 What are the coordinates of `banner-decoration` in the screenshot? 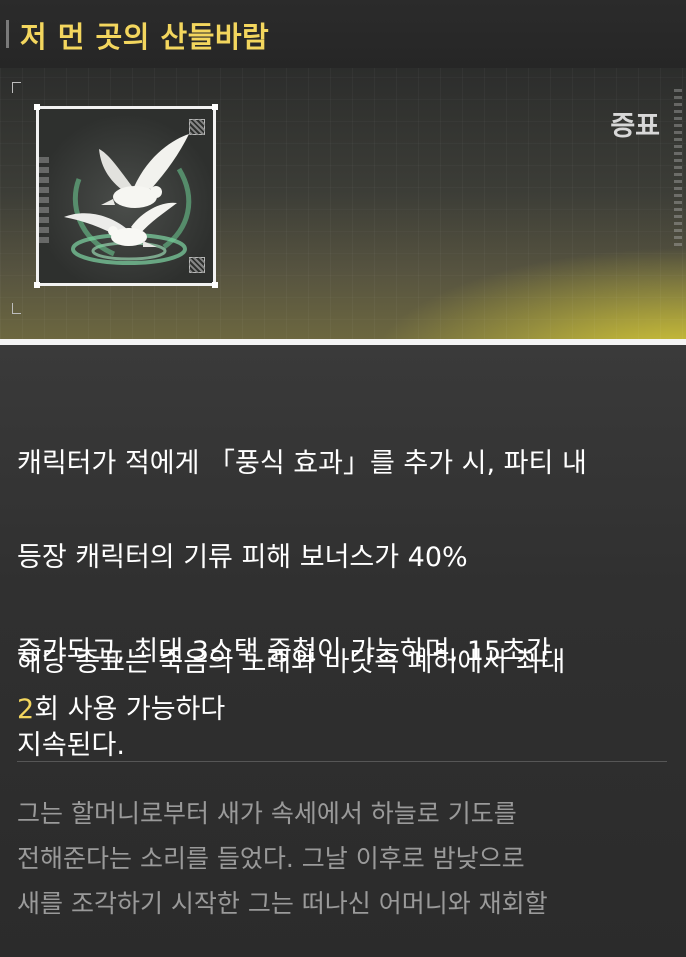 It's located at (678, 166).